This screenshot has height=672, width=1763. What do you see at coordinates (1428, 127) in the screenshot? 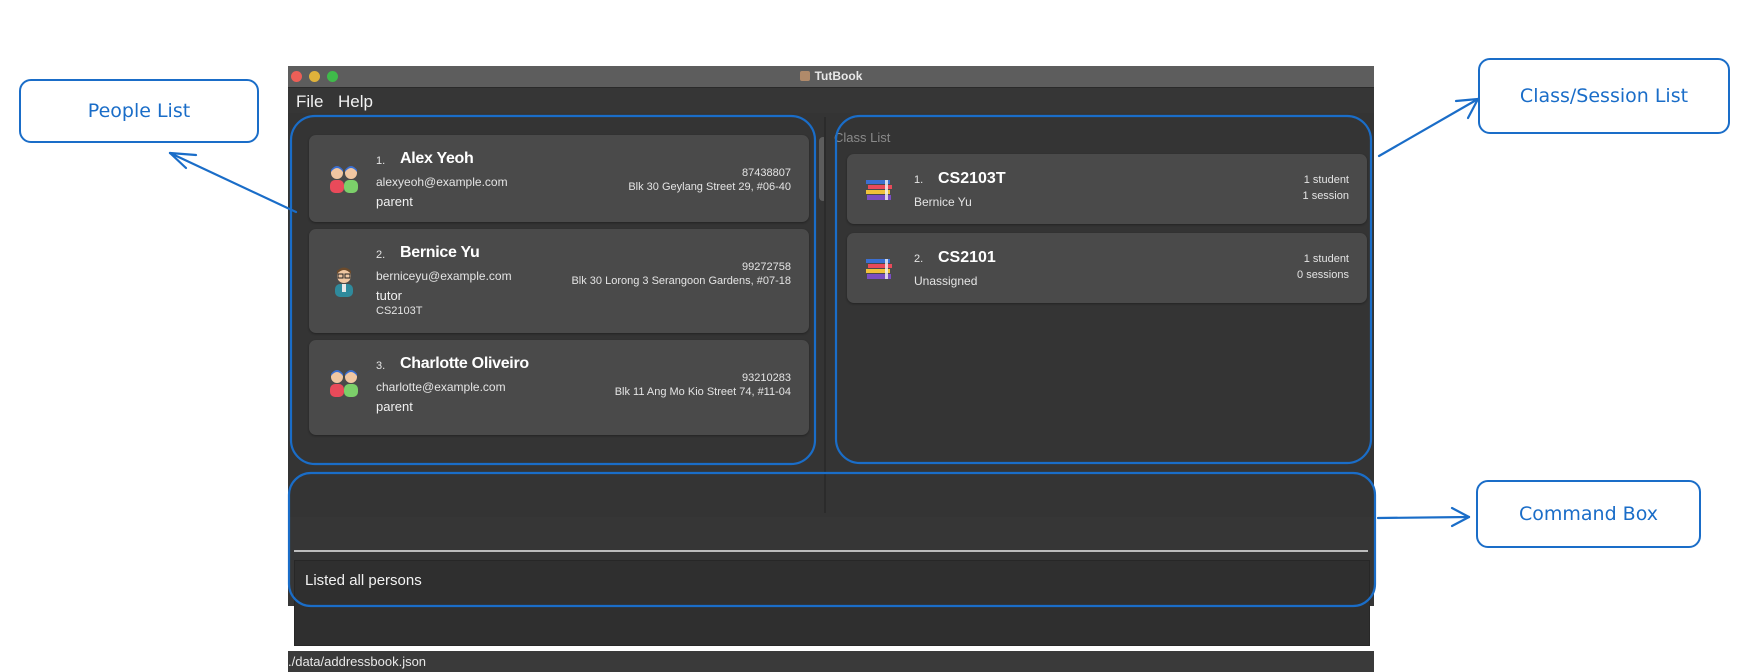
I see `class-list-arrow` at bounding box center [1428, 127].